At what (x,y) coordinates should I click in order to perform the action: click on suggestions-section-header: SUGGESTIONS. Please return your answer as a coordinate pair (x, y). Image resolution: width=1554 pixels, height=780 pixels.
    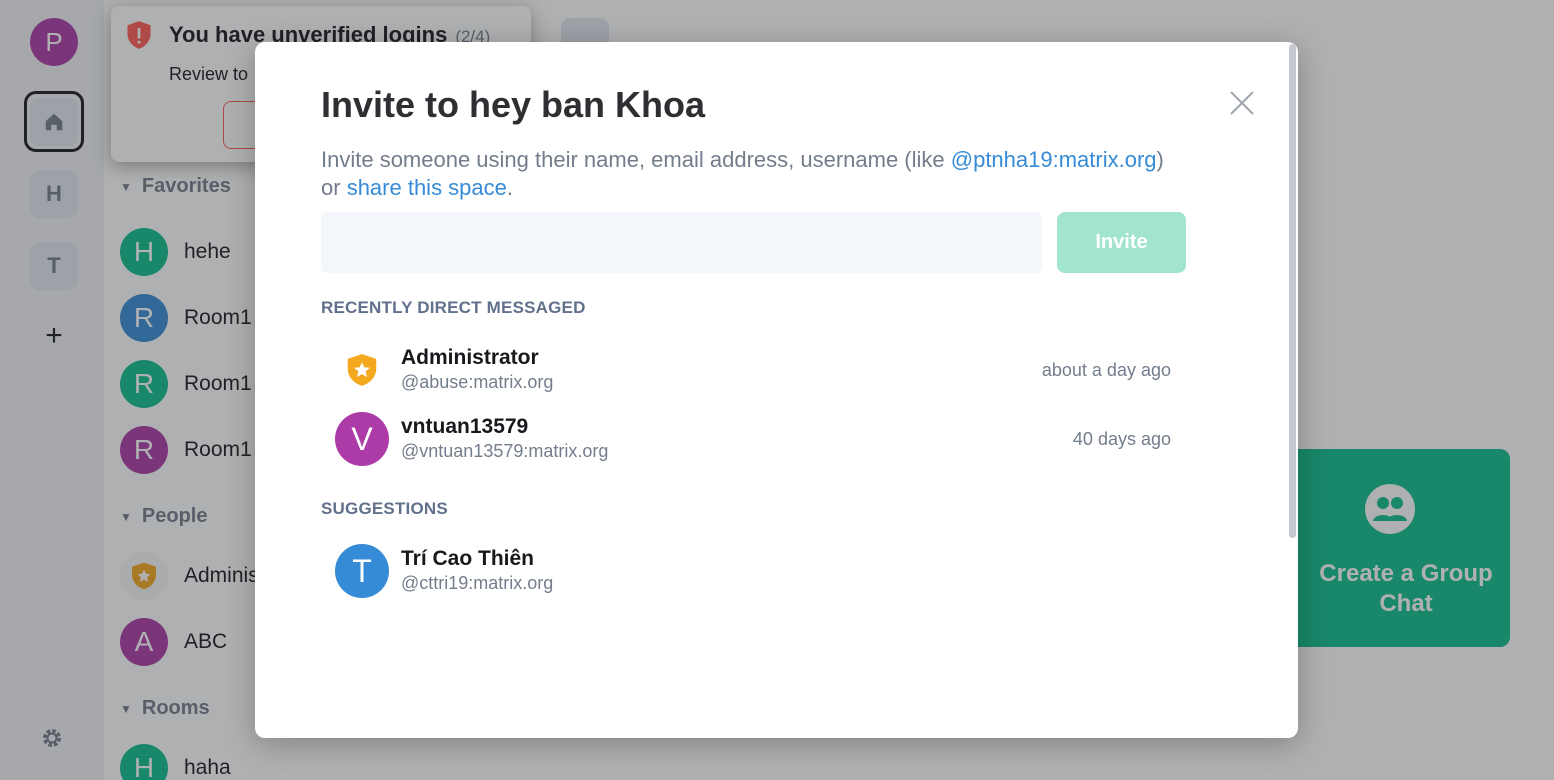
    Looking at the image, I should click on (384, 508).